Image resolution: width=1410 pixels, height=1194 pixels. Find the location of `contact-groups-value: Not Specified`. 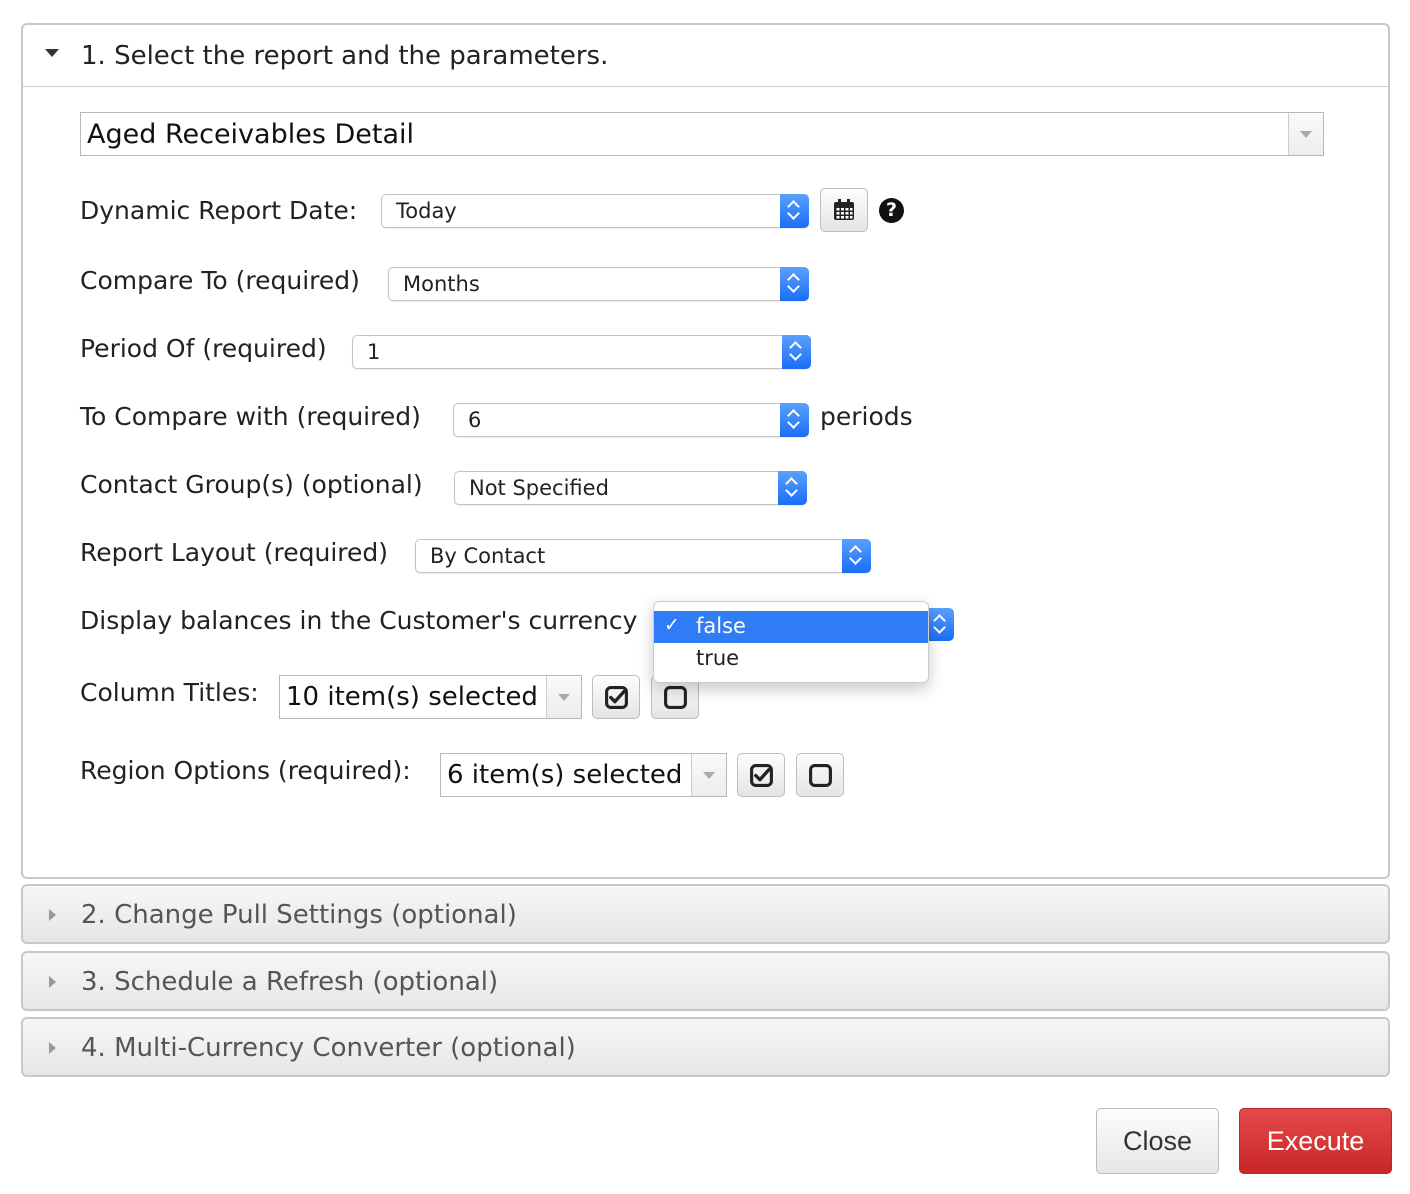

contact-groups-value: Not Specified is located at coordinates (539, 488).